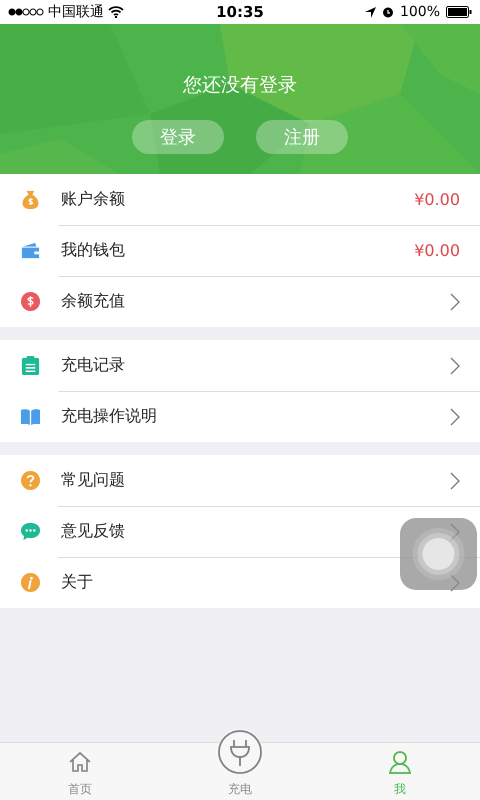 The height and width of the screenshot is (800, 480). I want to click on money-bag-icon, so click(30, 199).